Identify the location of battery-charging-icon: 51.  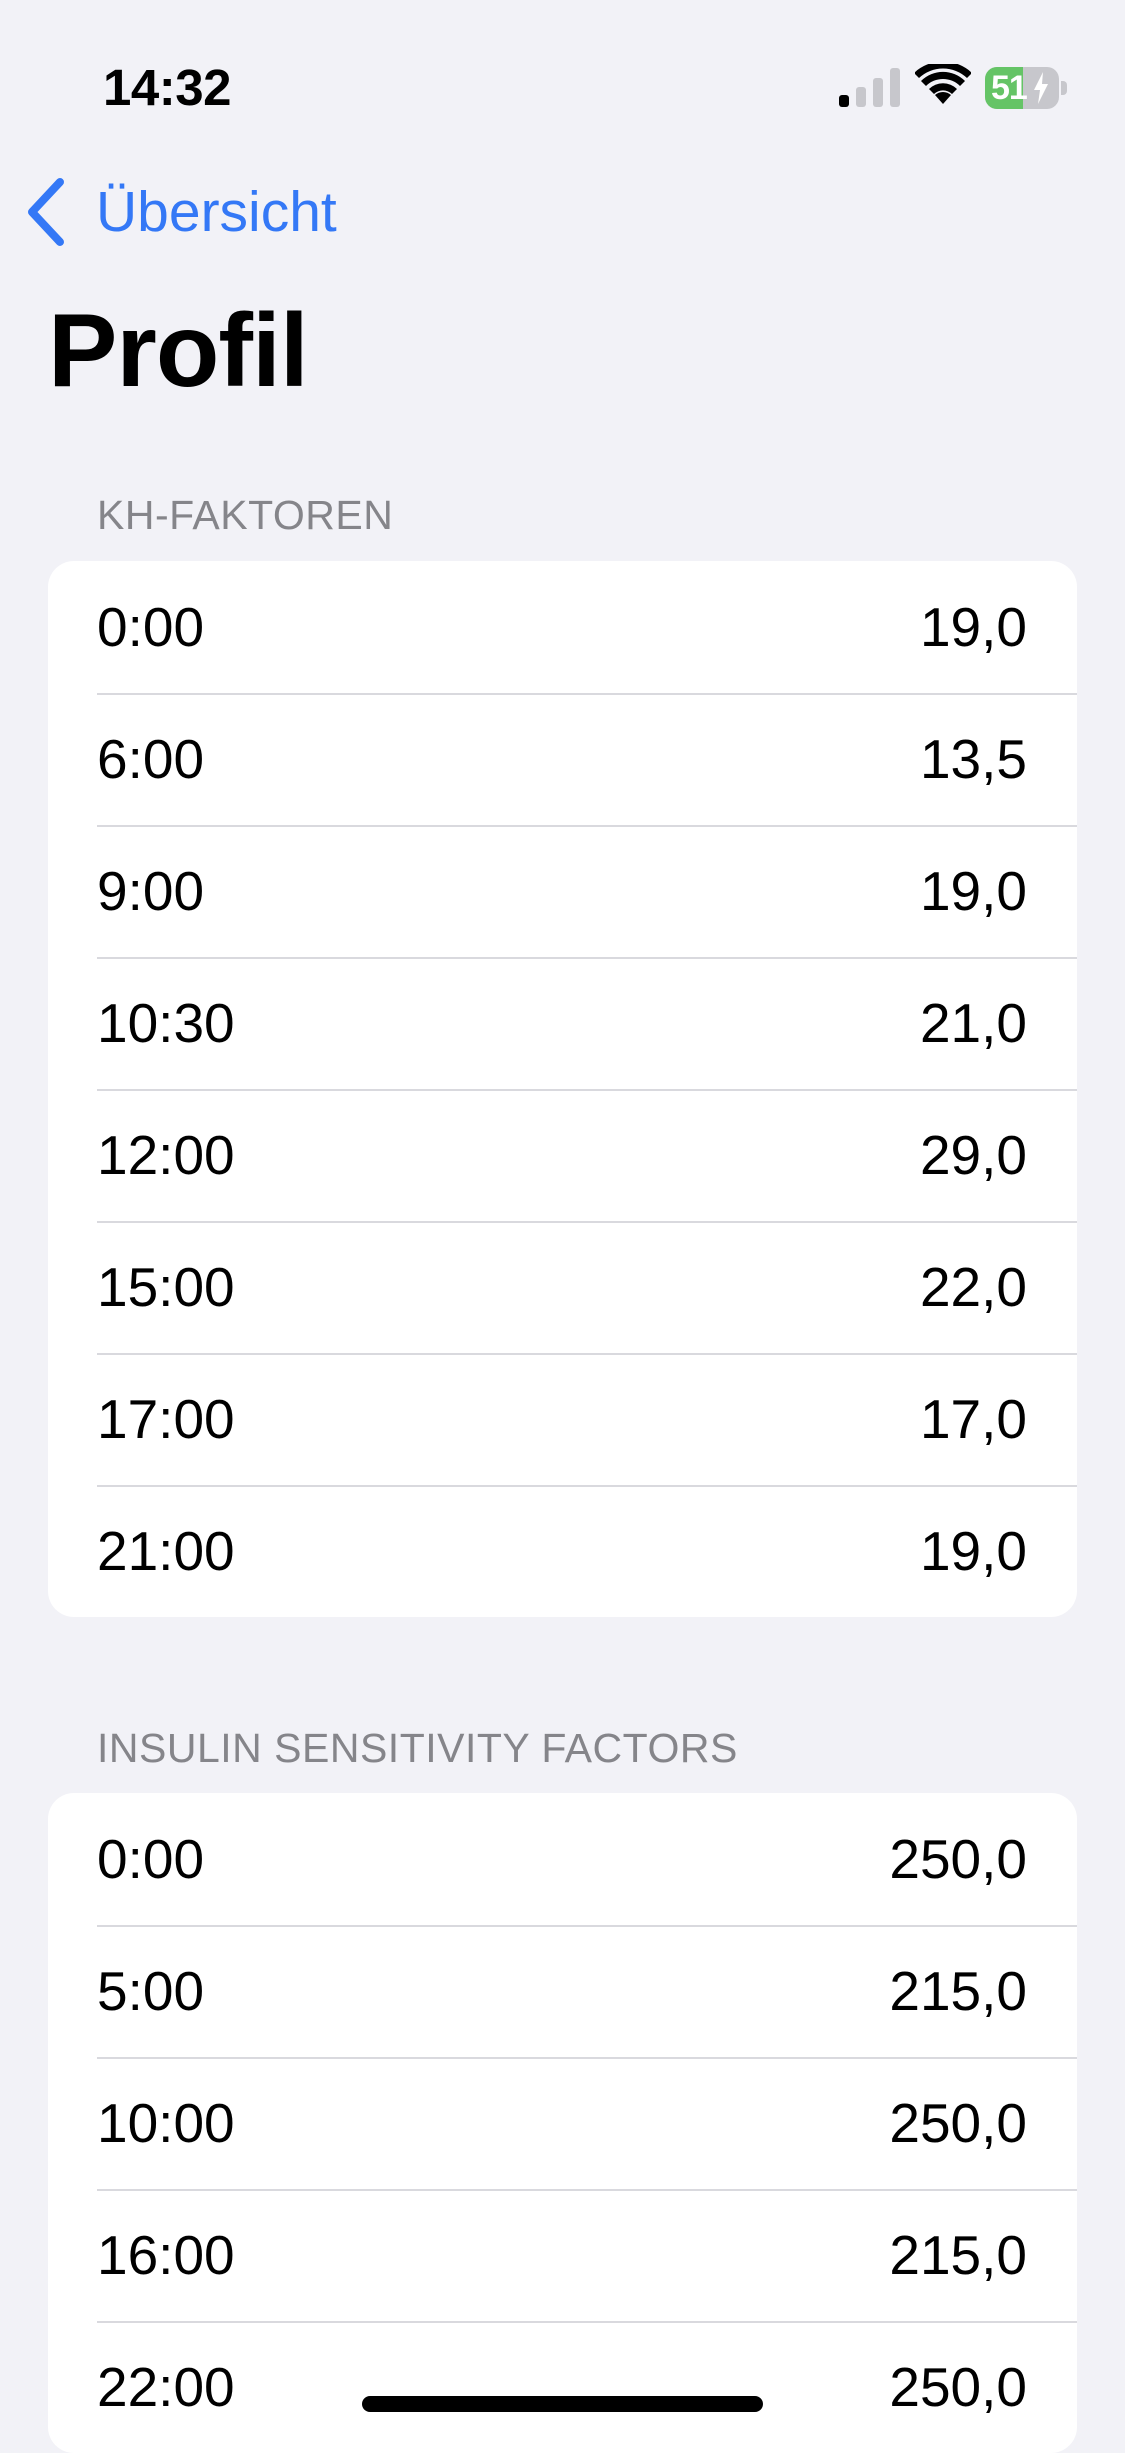
(1026, 88).